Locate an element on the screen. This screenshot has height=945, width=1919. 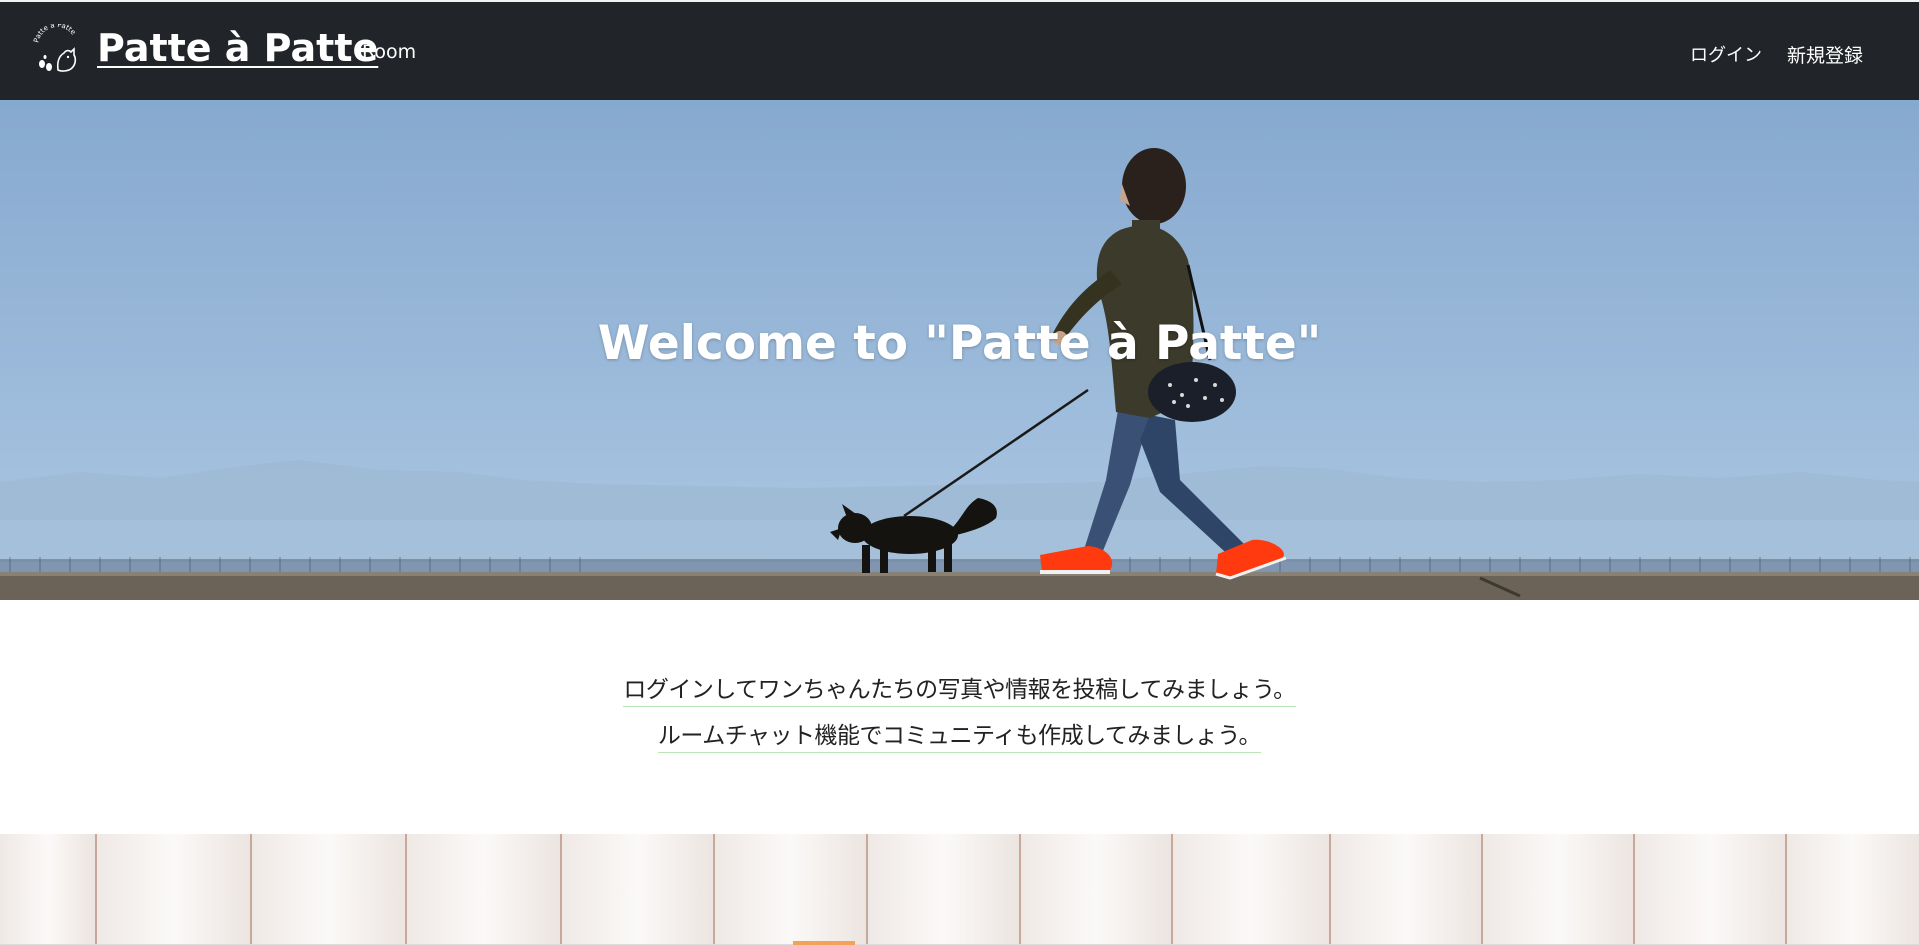
brand-logo-icon: Patte à Patte is located at coordinates (57, 50).